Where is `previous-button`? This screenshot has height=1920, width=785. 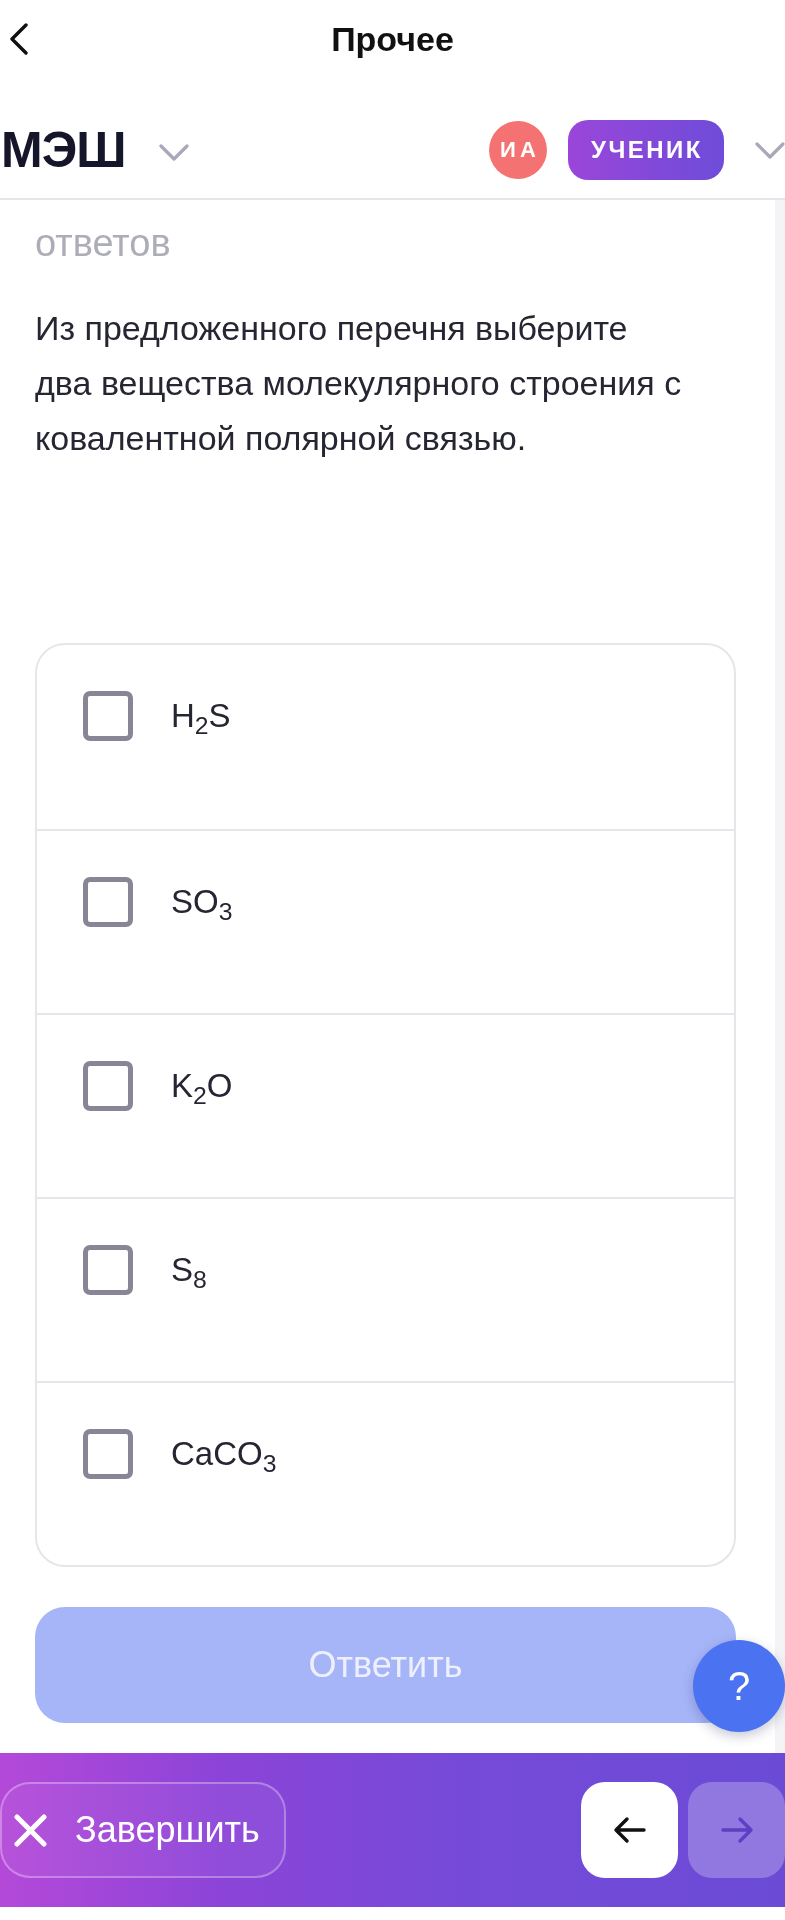
previous-button is located at coordinates (629, 1830).